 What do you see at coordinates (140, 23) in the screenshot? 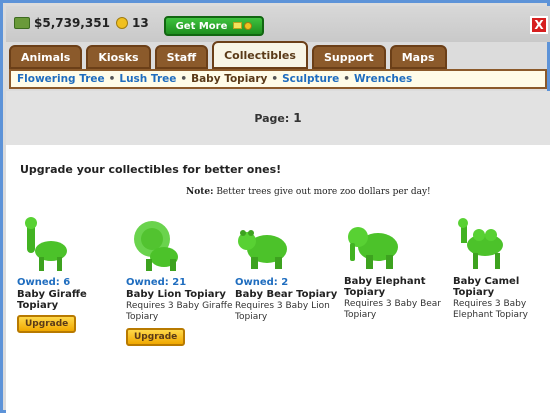
I see `coin-count: 13` at bounding box center [140, 23].